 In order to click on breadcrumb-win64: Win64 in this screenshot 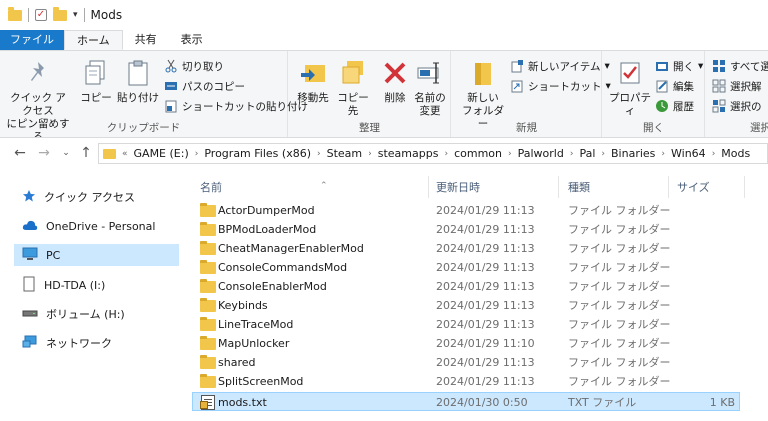, I will do `click(688, 153)`.